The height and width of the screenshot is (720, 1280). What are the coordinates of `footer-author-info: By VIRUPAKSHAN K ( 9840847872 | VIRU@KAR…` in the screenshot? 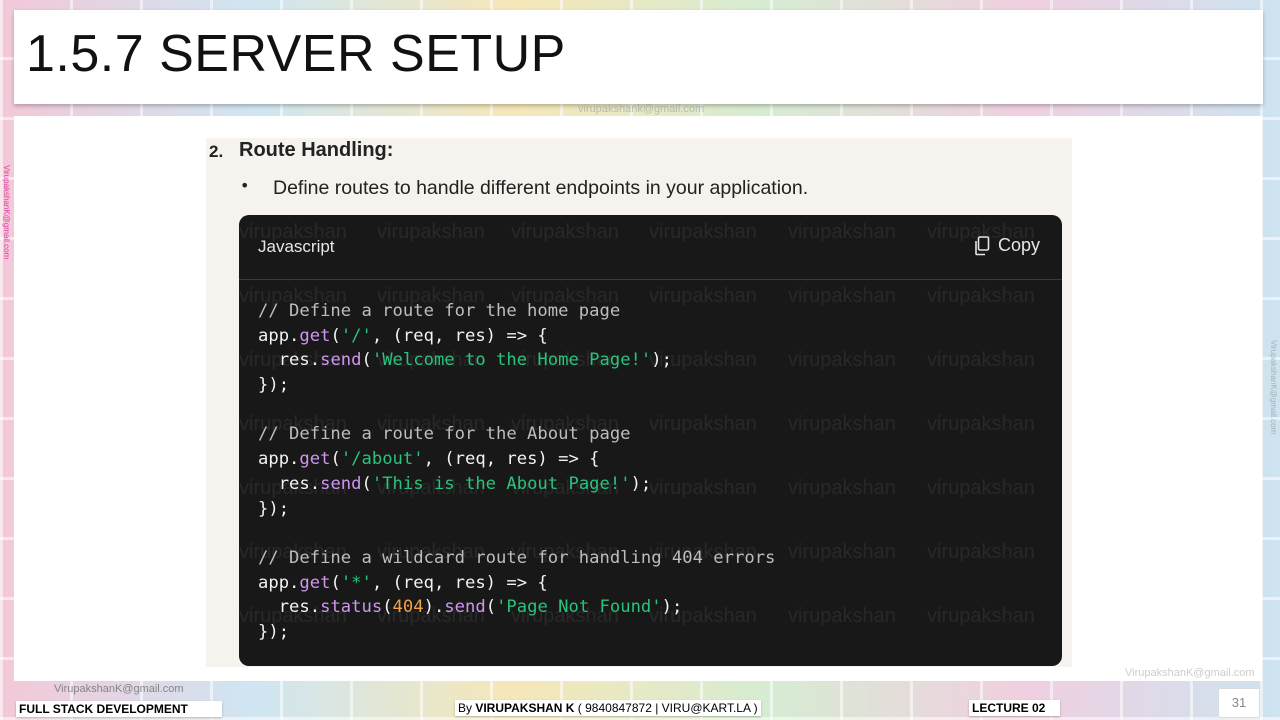 It's located at (608, 708).